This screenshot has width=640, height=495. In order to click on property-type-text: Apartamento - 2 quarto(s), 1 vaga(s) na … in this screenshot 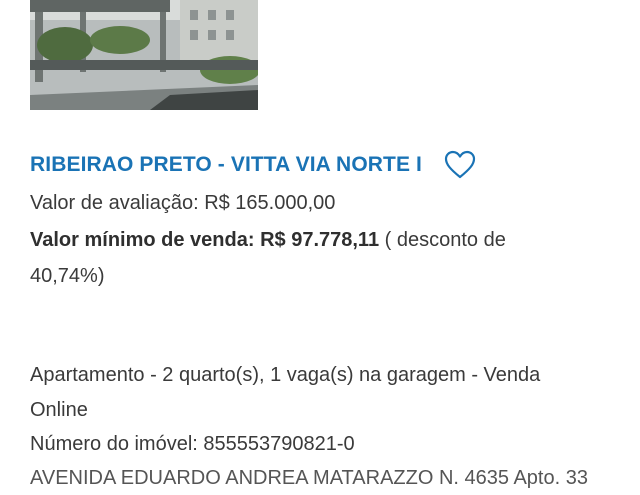, I will do `click(285, 375)`.